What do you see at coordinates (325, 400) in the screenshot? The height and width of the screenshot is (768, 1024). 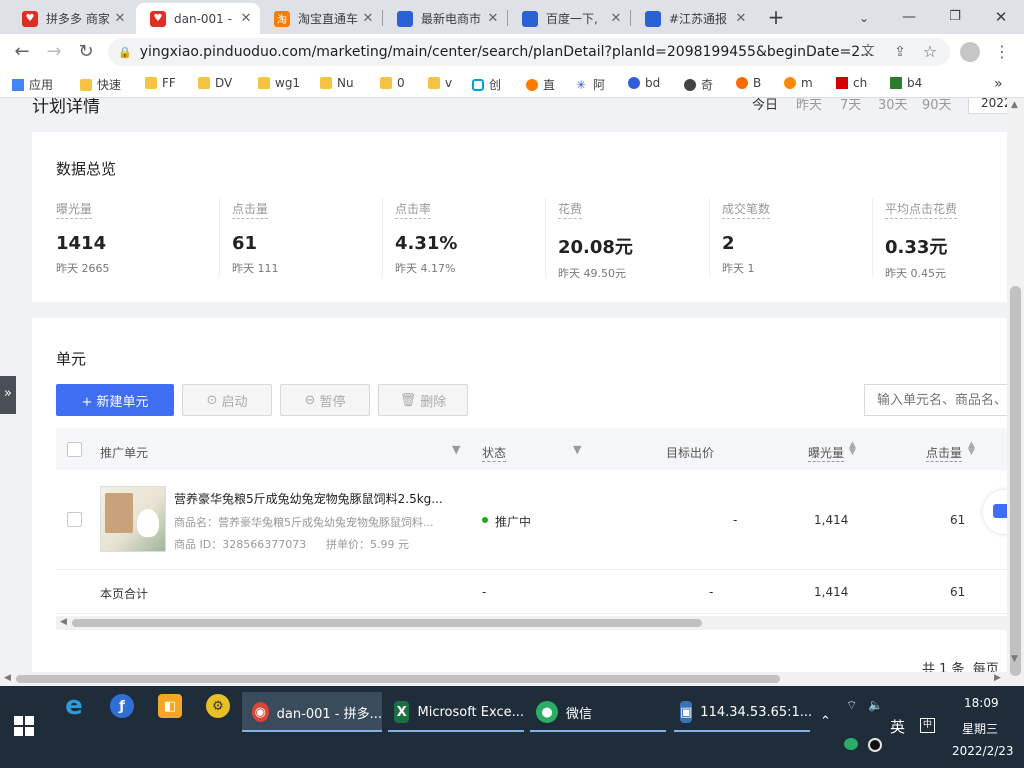 I see `pause-button: ⊖ 暂停` at bounding box center [325, 400].